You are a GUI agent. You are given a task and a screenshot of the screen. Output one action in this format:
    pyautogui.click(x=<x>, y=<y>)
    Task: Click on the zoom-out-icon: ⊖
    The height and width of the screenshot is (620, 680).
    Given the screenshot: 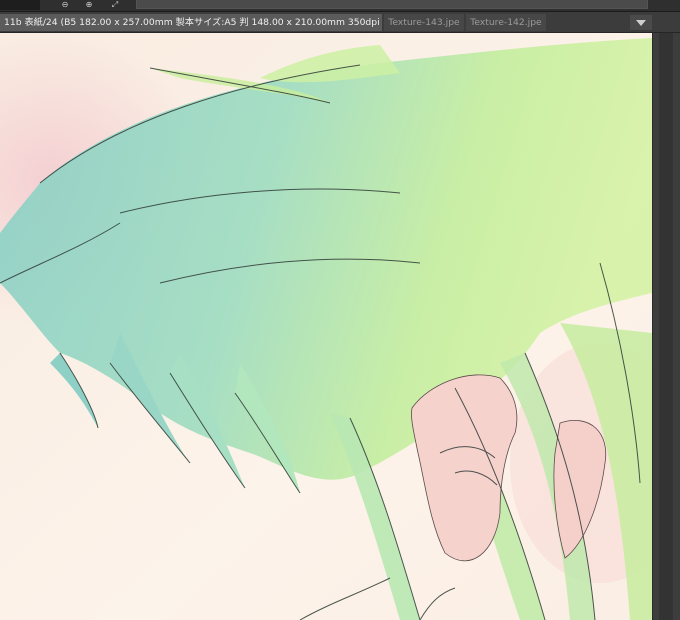 What is the action you would take?
    pyautogui.click(x=65, y=4)
    